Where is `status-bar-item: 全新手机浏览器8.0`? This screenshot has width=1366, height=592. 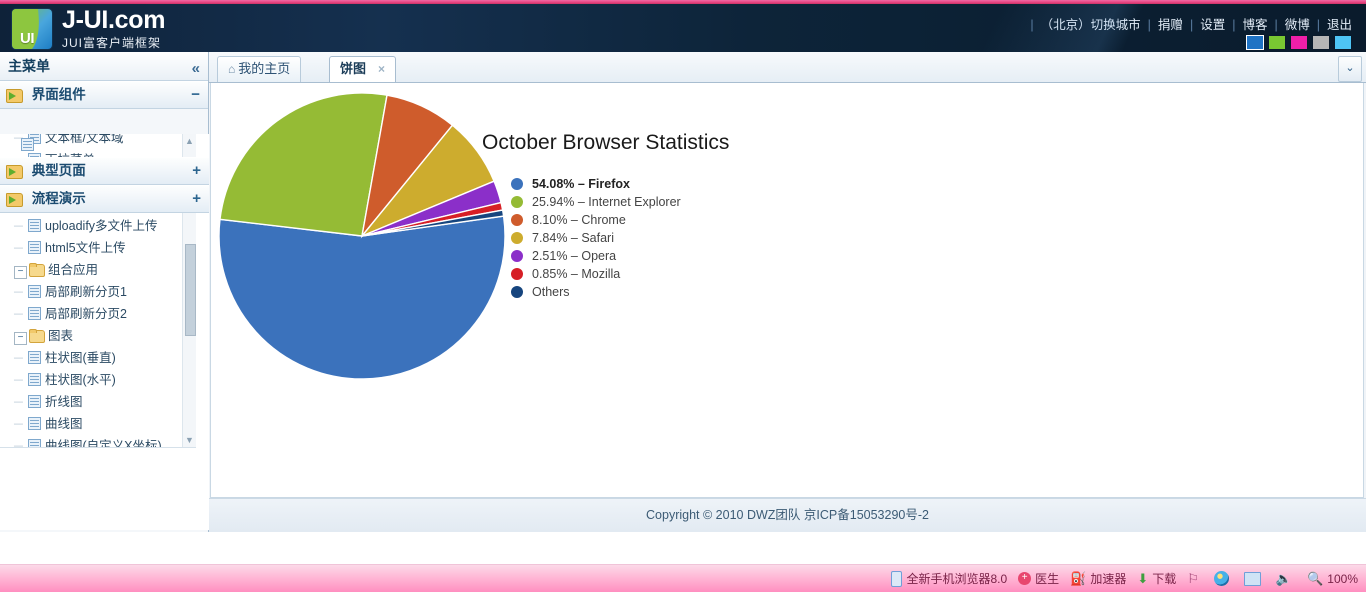
status-bar-item: 全新手机浏览器8.0 is located at coordinates (949, 578).